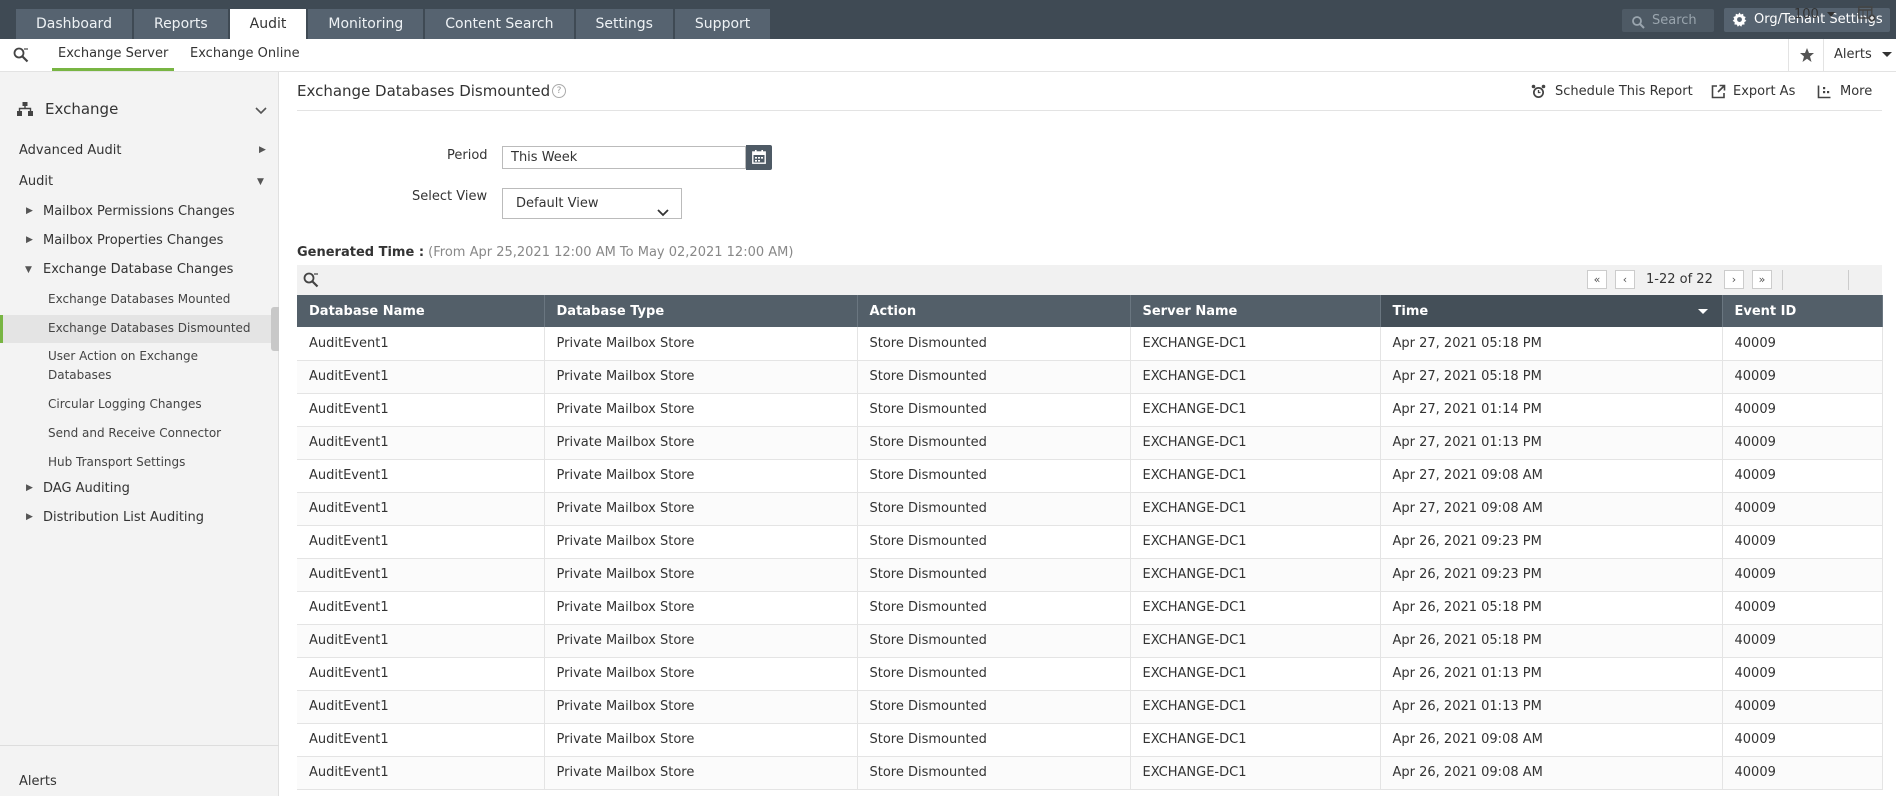 The height and width of the screenshot is (796, 1896). What do you see at coordinates (134, 433) in the screenshot?
I see `sidebar-item-send-receive-connector: Send and Receive Connector` at bounding box center [134, 433].